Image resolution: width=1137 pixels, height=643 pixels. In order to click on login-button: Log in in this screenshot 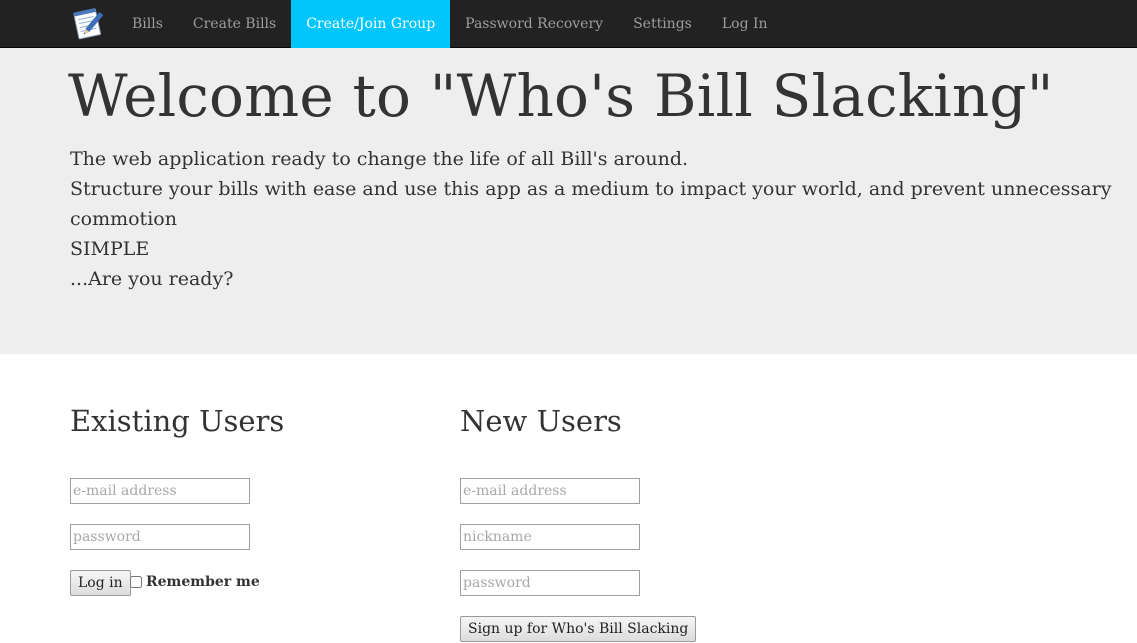, I will do `click(100, 583)`.